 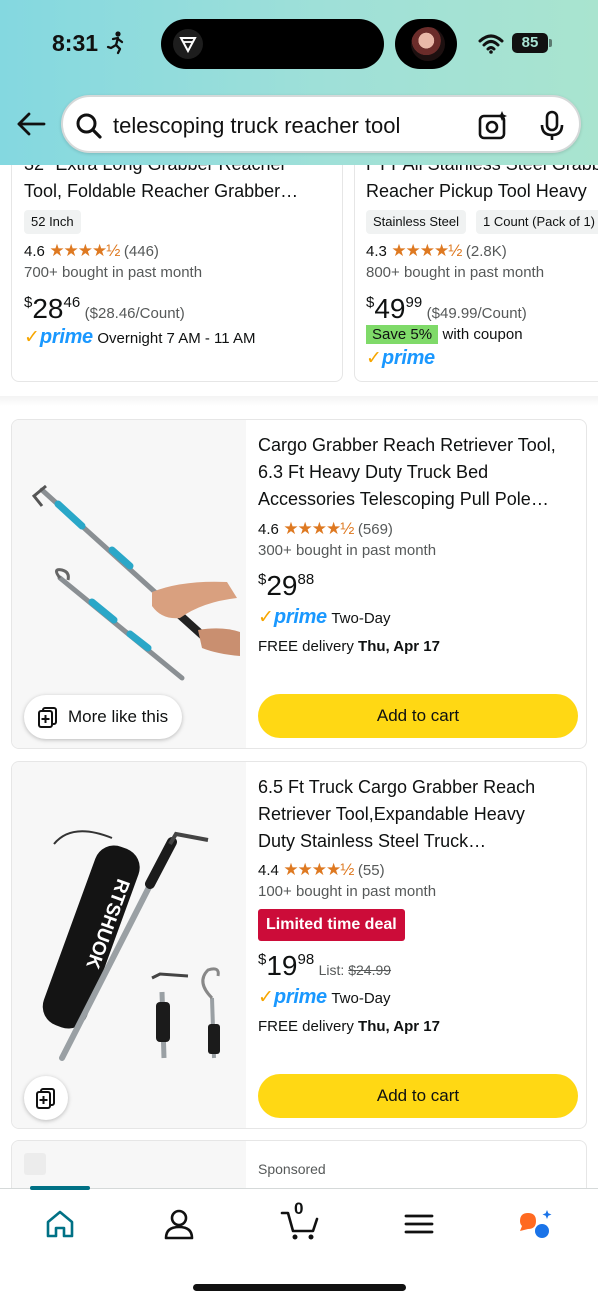 What do you see at coordinates (299, 82) in the screenshot?
I see `app-header: 8:31 85 telescoping truck reacher tool` at bounding box center [299, 82].